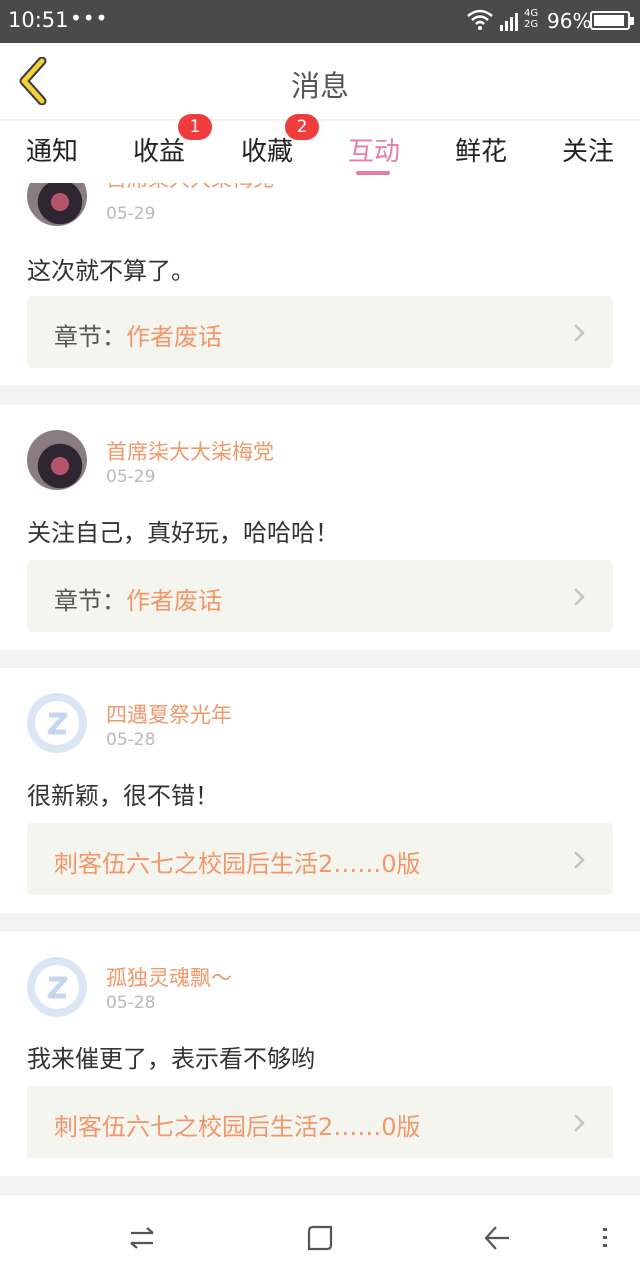 This screenshot has height=1280, width=640. I want to click on page-title: 消息, so click(319, 86).